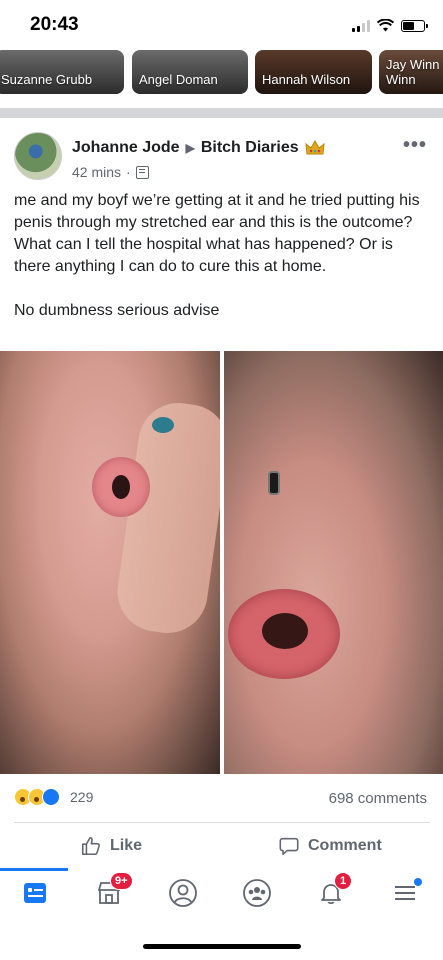 The height and width of the screenshot is (960, 443). Describe the element at coordinates (142, 172) in the screenshot. I see `audience-icon` at that location.